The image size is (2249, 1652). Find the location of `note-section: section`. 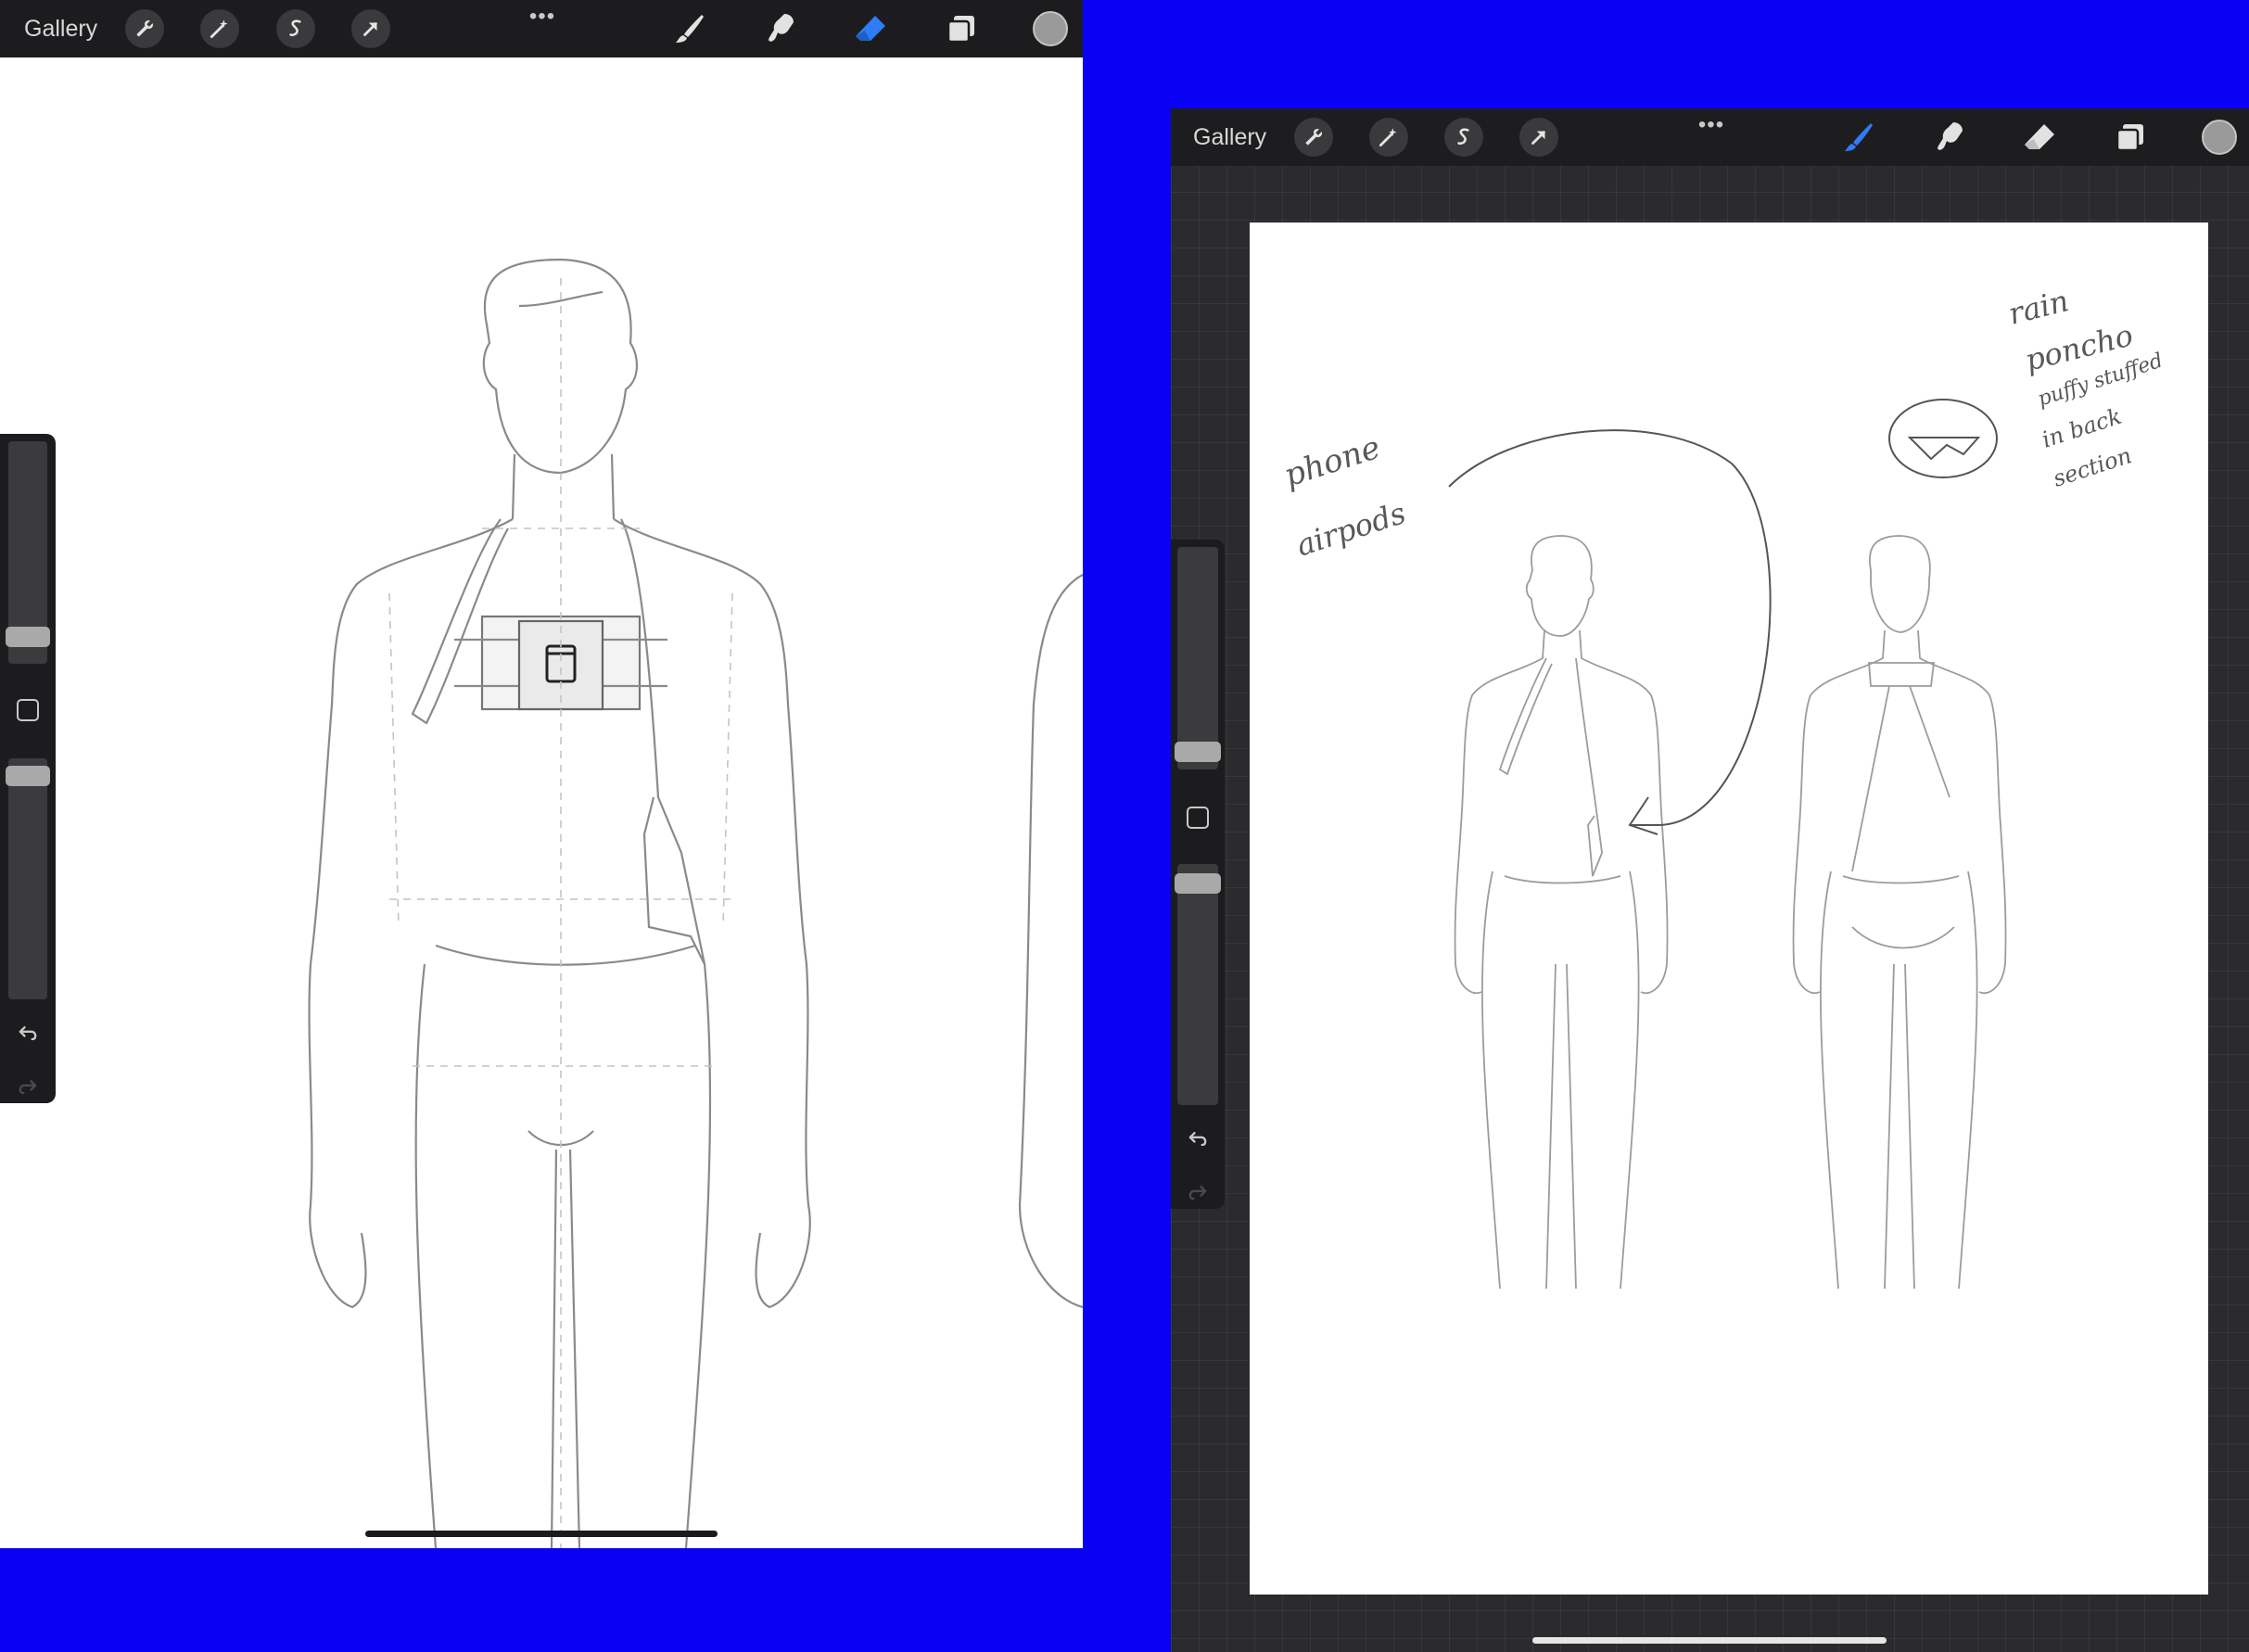

note-section: section is located at coordinates (2092, 467).